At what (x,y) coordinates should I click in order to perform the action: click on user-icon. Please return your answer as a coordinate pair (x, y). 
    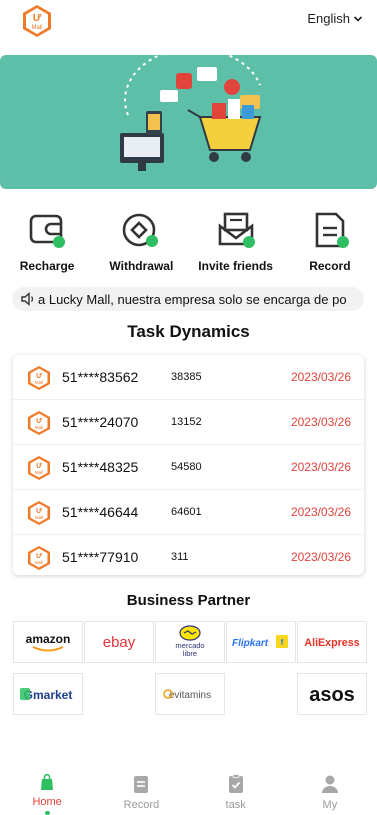
    Looking at the image, I should click on (329, 784).